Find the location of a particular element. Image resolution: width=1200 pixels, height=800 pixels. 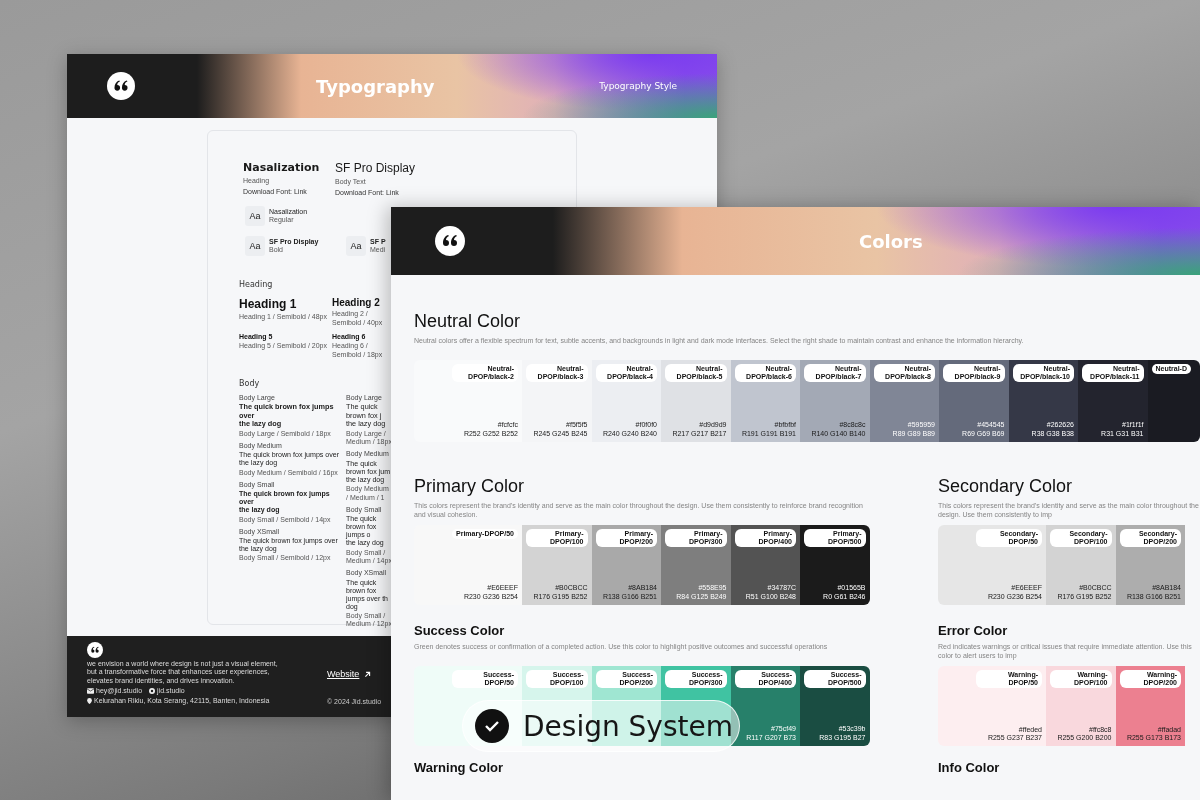

page-title: Colors is located at coordinates (891, 241).